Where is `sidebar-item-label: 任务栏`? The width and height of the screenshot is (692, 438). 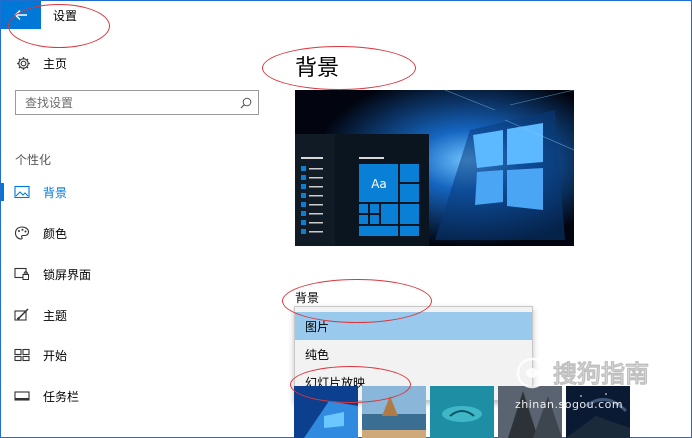
sidebar-item-label: 任务栏 is located at coordinates (61, 397).